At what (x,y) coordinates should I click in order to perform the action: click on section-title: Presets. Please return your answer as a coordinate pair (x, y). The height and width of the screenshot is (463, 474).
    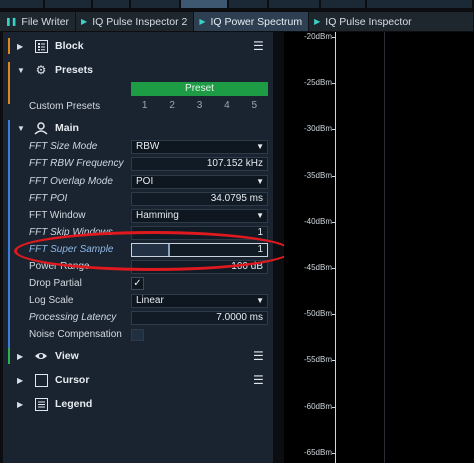
    Looking at the image, I should click on (74, 70).